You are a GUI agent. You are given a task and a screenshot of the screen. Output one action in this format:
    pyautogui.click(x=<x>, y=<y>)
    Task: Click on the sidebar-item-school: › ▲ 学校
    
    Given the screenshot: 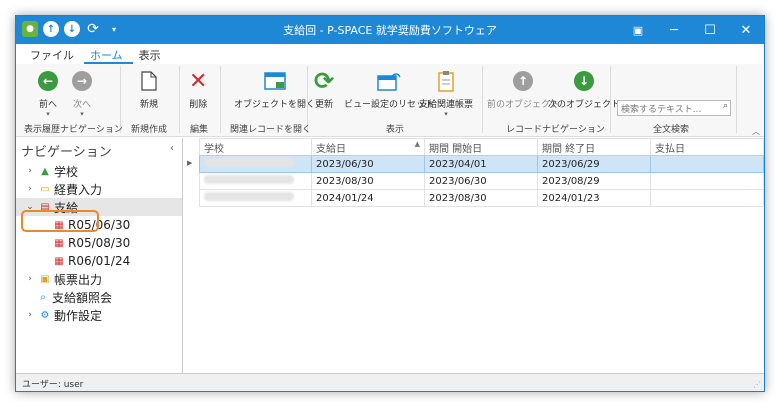 What is the action you would take?
    pyautogui.click(x=99, y=171)
    